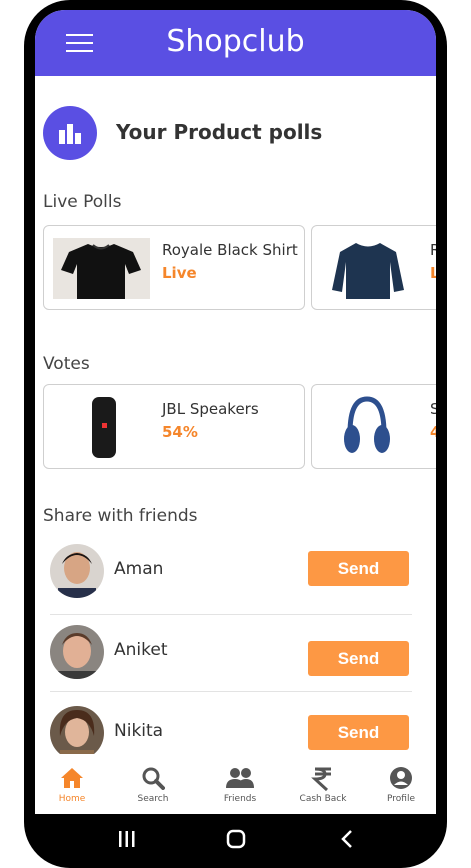 The height and width of the screenshot is (868, 471). Describe the element at coordinates (401, 778) in the screenshot. I see `profile-icon` at that location.